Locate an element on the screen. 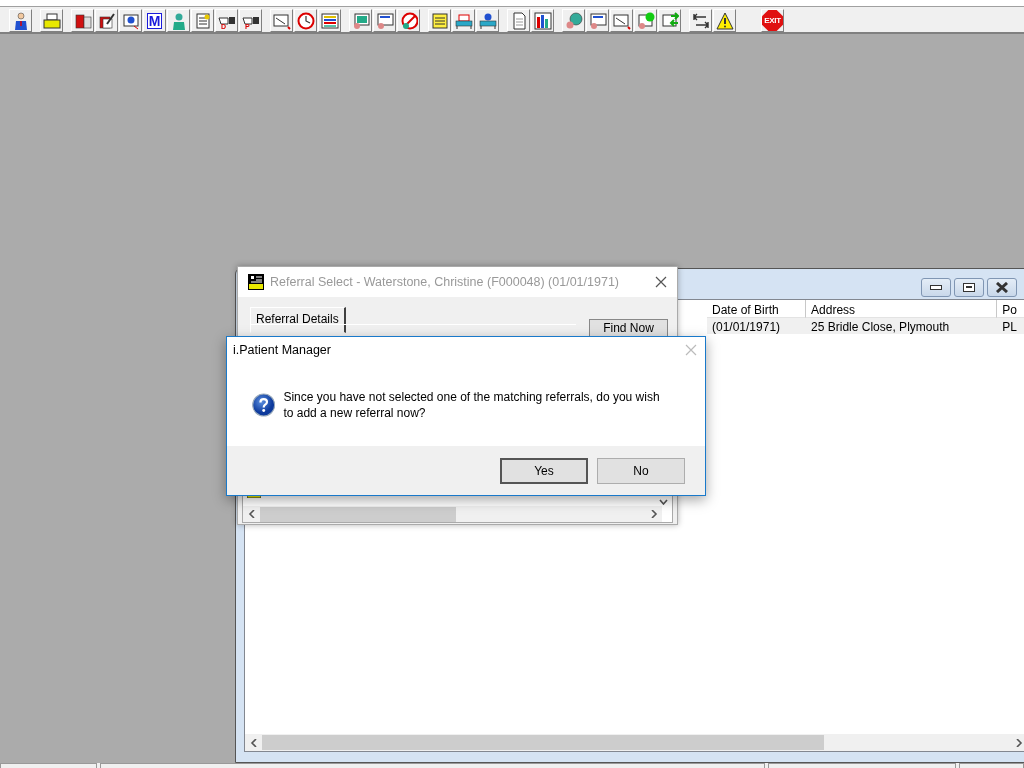  dialog-button: Yes is located at coordinates (544, 470).